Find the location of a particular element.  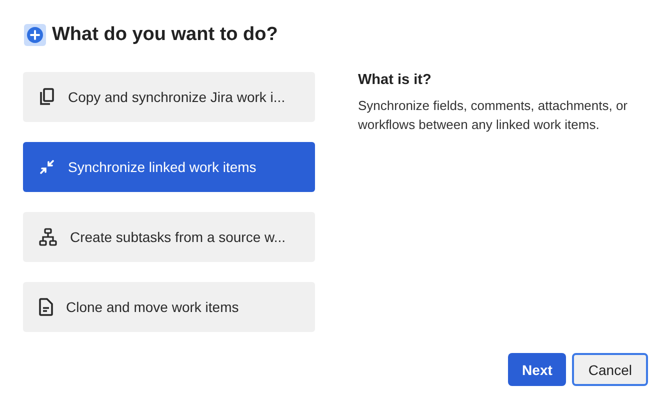

info-description: Synchronize fields, comments, attachments, or workflows between any linked work items. is located at coordinates (493, 115).